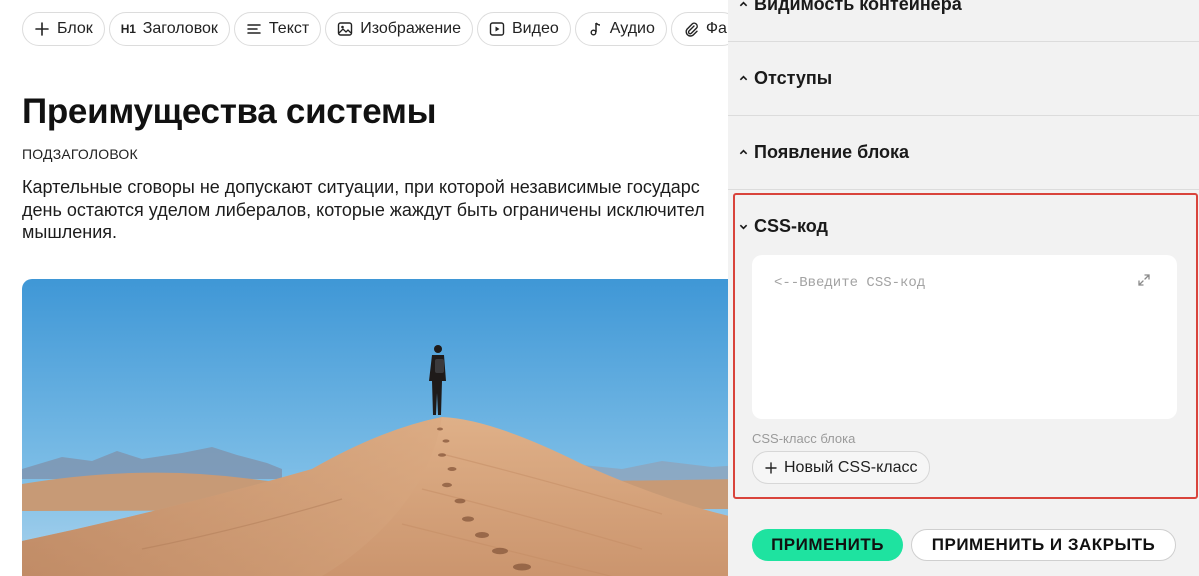 The height and width of the screenshot is (576, 1199). I want to click on add-file-button: Фа, so click(699, 29).